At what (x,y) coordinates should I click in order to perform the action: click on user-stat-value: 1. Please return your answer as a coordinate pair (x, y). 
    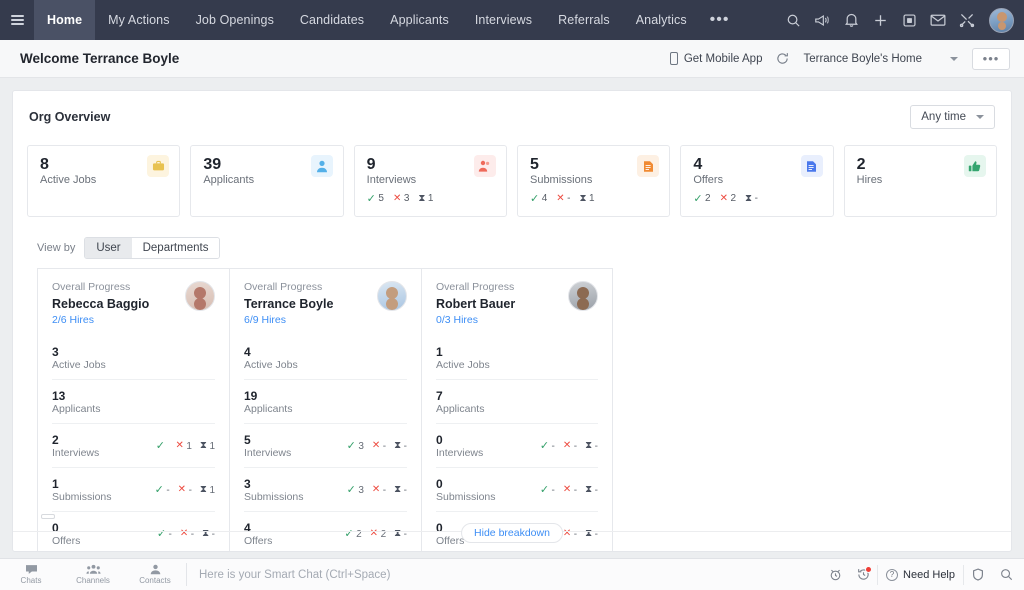
    Looking at the image, I should click on (439, 352).